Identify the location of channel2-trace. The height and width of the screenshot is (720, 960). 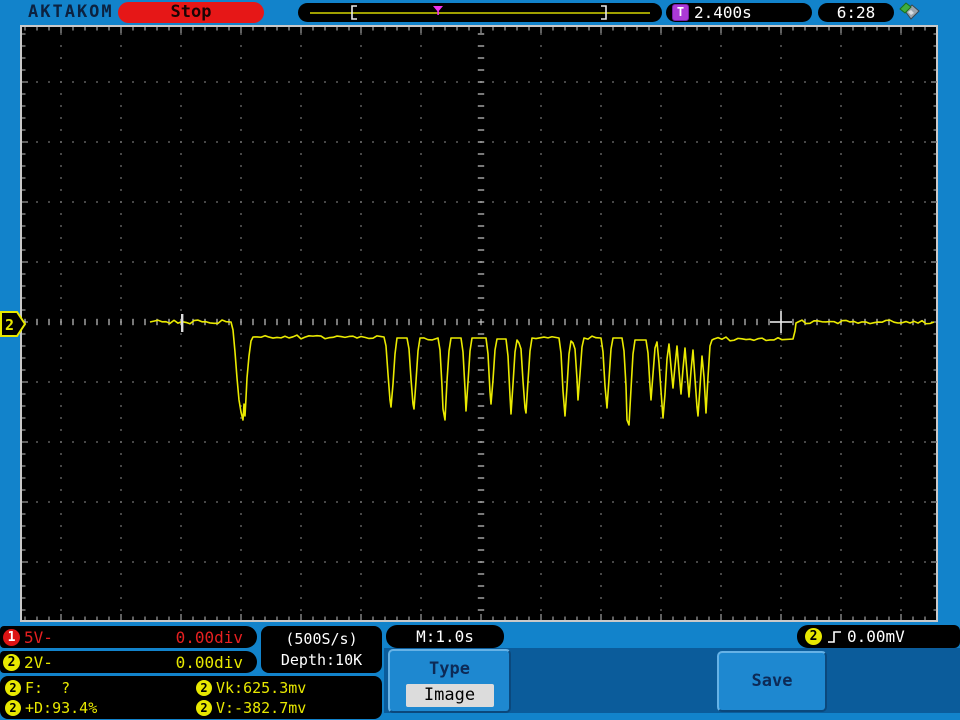
(542, 372).